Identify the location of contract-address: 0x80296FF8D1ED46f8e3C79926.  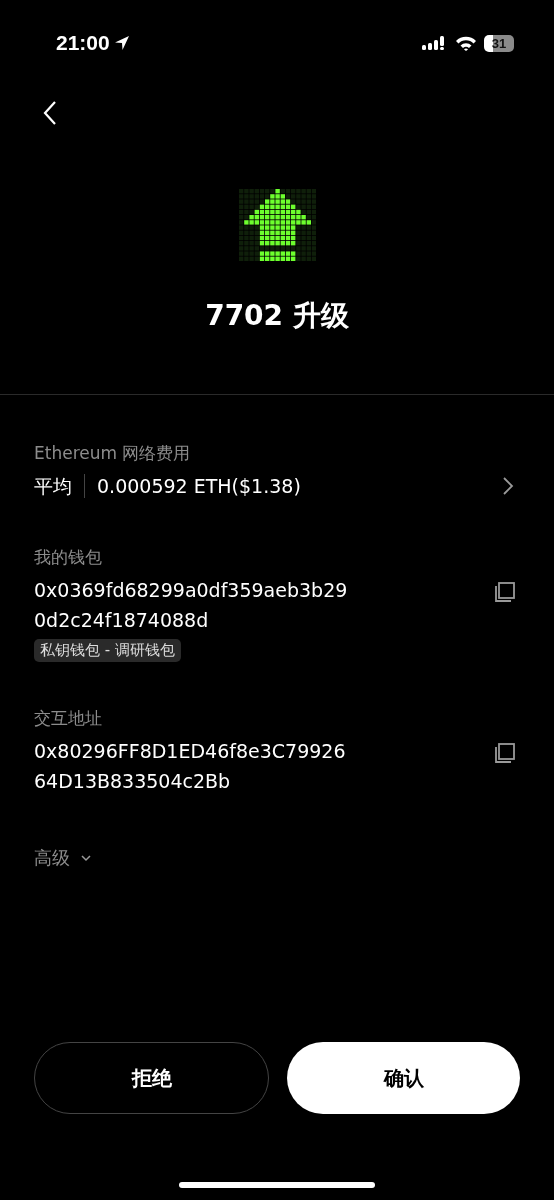
(190, 751).